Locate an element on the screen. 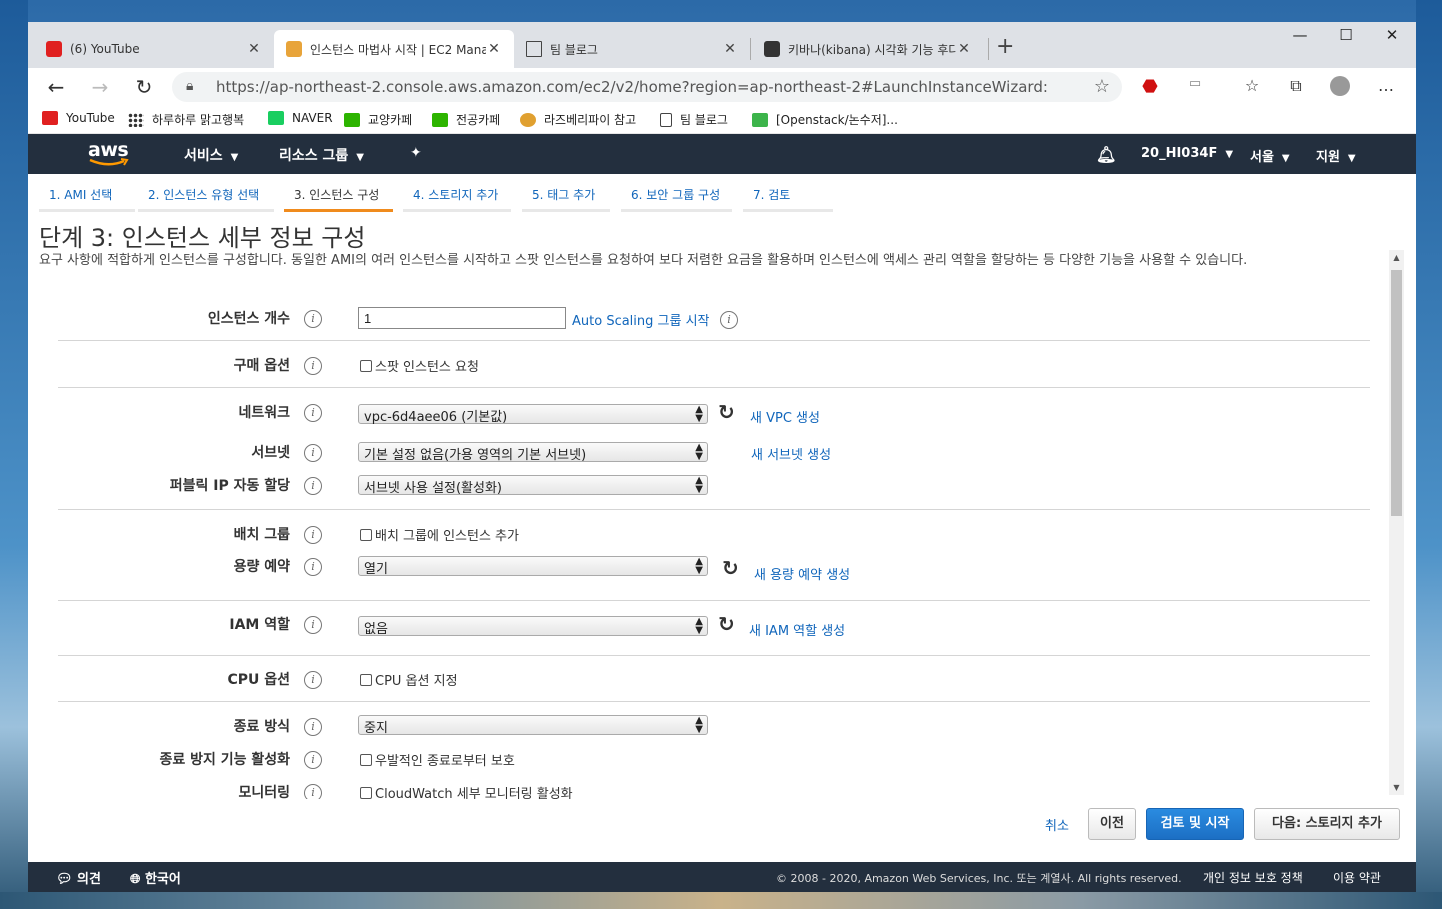  iam-role-select: 없음 ▲ ▼ is located at coordinates (533, 626).